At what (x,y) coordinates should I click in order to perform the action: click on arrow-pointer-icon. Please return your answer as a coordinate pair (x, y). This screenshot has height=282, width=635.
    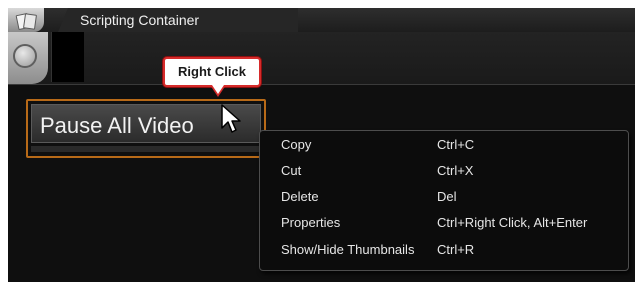
    Looking at the image, I should click on (232, 119).